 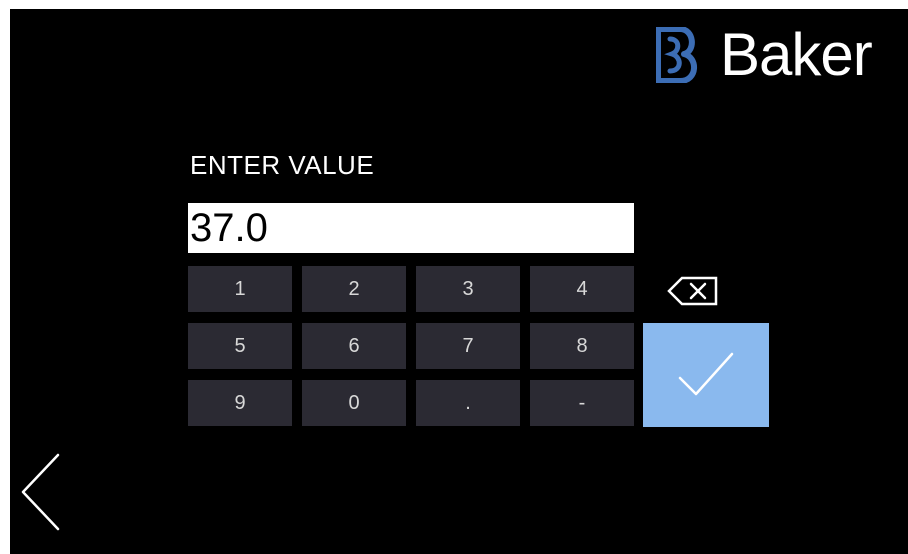 I want to click on key-2: 2, so click(x=354, y=289).